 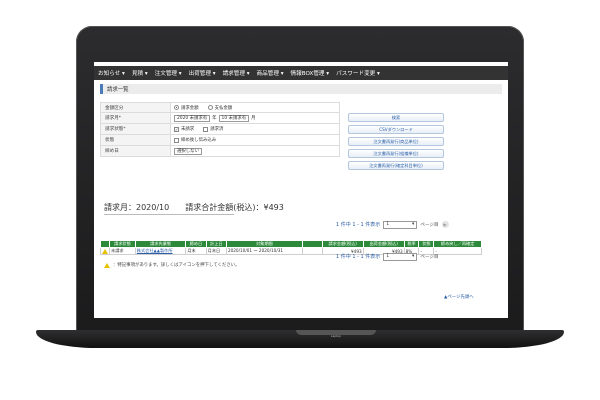 What do you see at coordinates (220, 140) in the screenshot?
I see `state-row: 状態 締め後し伝み込み` at bounding box center [220, 140].